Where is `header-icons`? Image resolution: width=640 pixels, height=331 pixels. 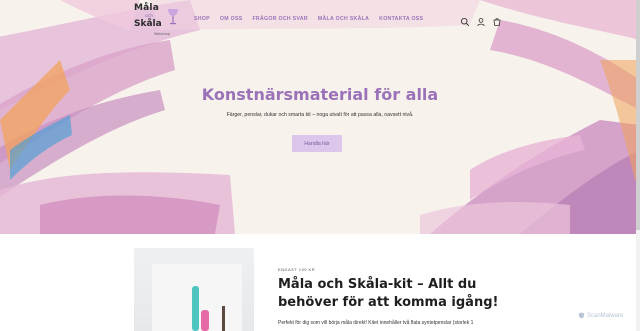
header-icons is located at coordinates (481, 20).